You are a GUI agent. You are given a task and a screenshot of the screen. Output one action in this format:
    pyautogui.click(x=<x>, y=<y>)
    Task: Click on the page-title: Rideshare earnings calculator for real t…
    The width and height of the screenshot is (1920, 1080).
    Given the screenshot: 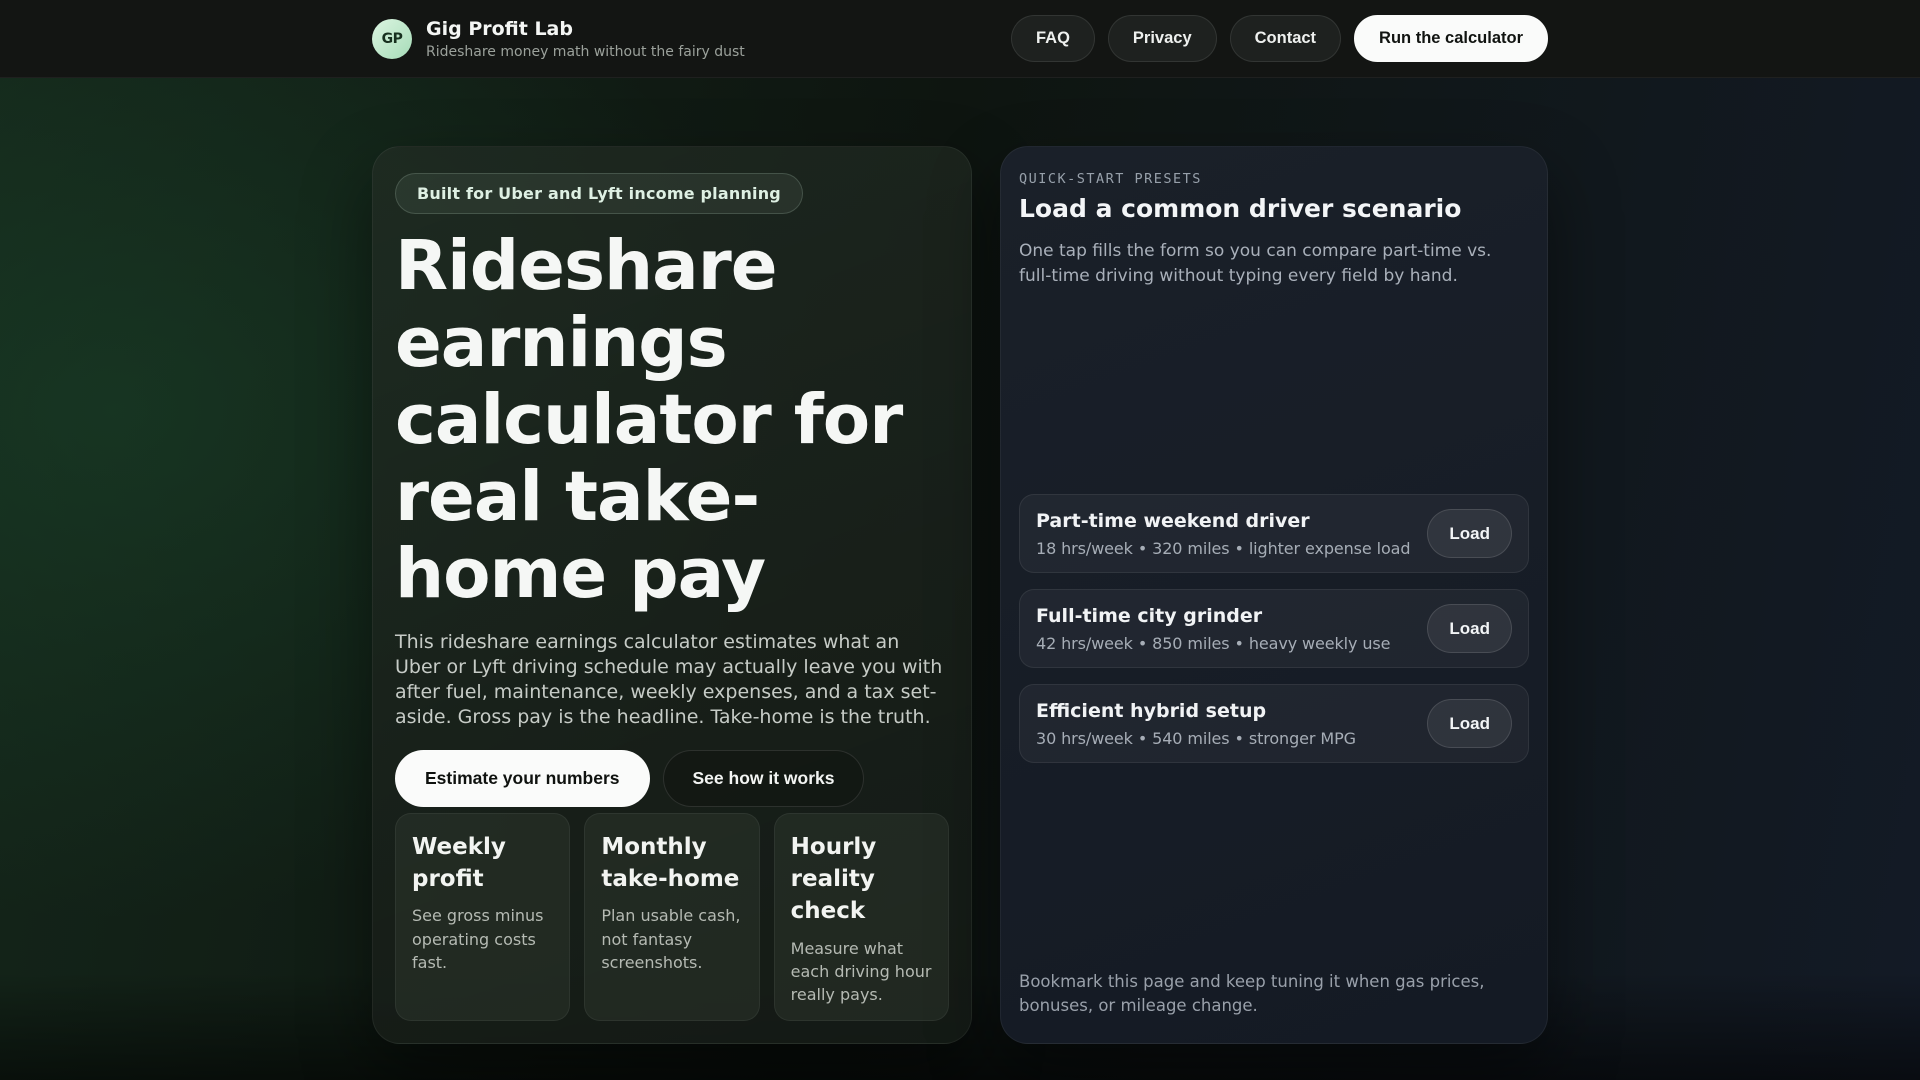 What is the action you would take?
    pyautogui.click(x=649, y=420)
    